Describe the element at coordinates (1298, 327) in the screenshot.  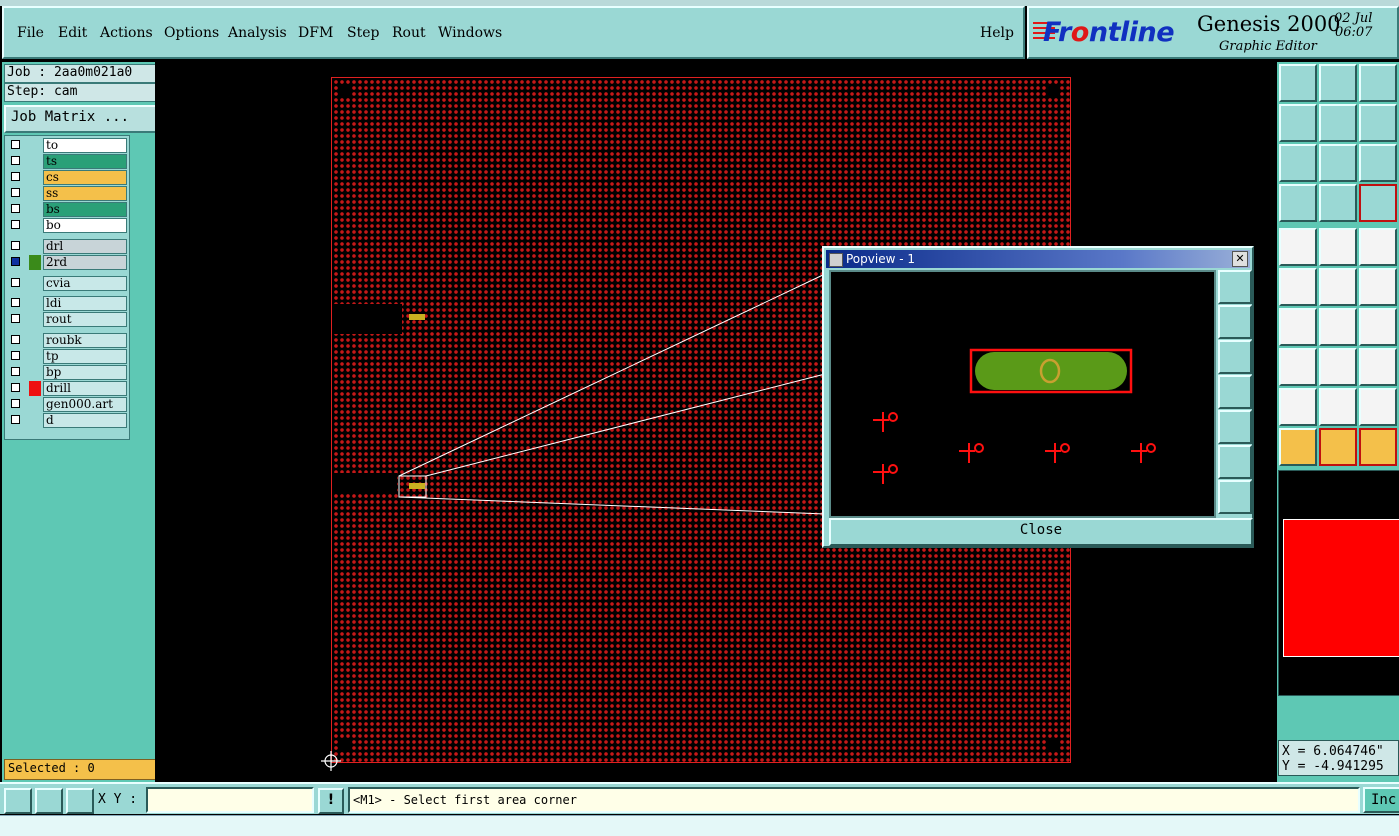
I see `angle-icon` at that location.